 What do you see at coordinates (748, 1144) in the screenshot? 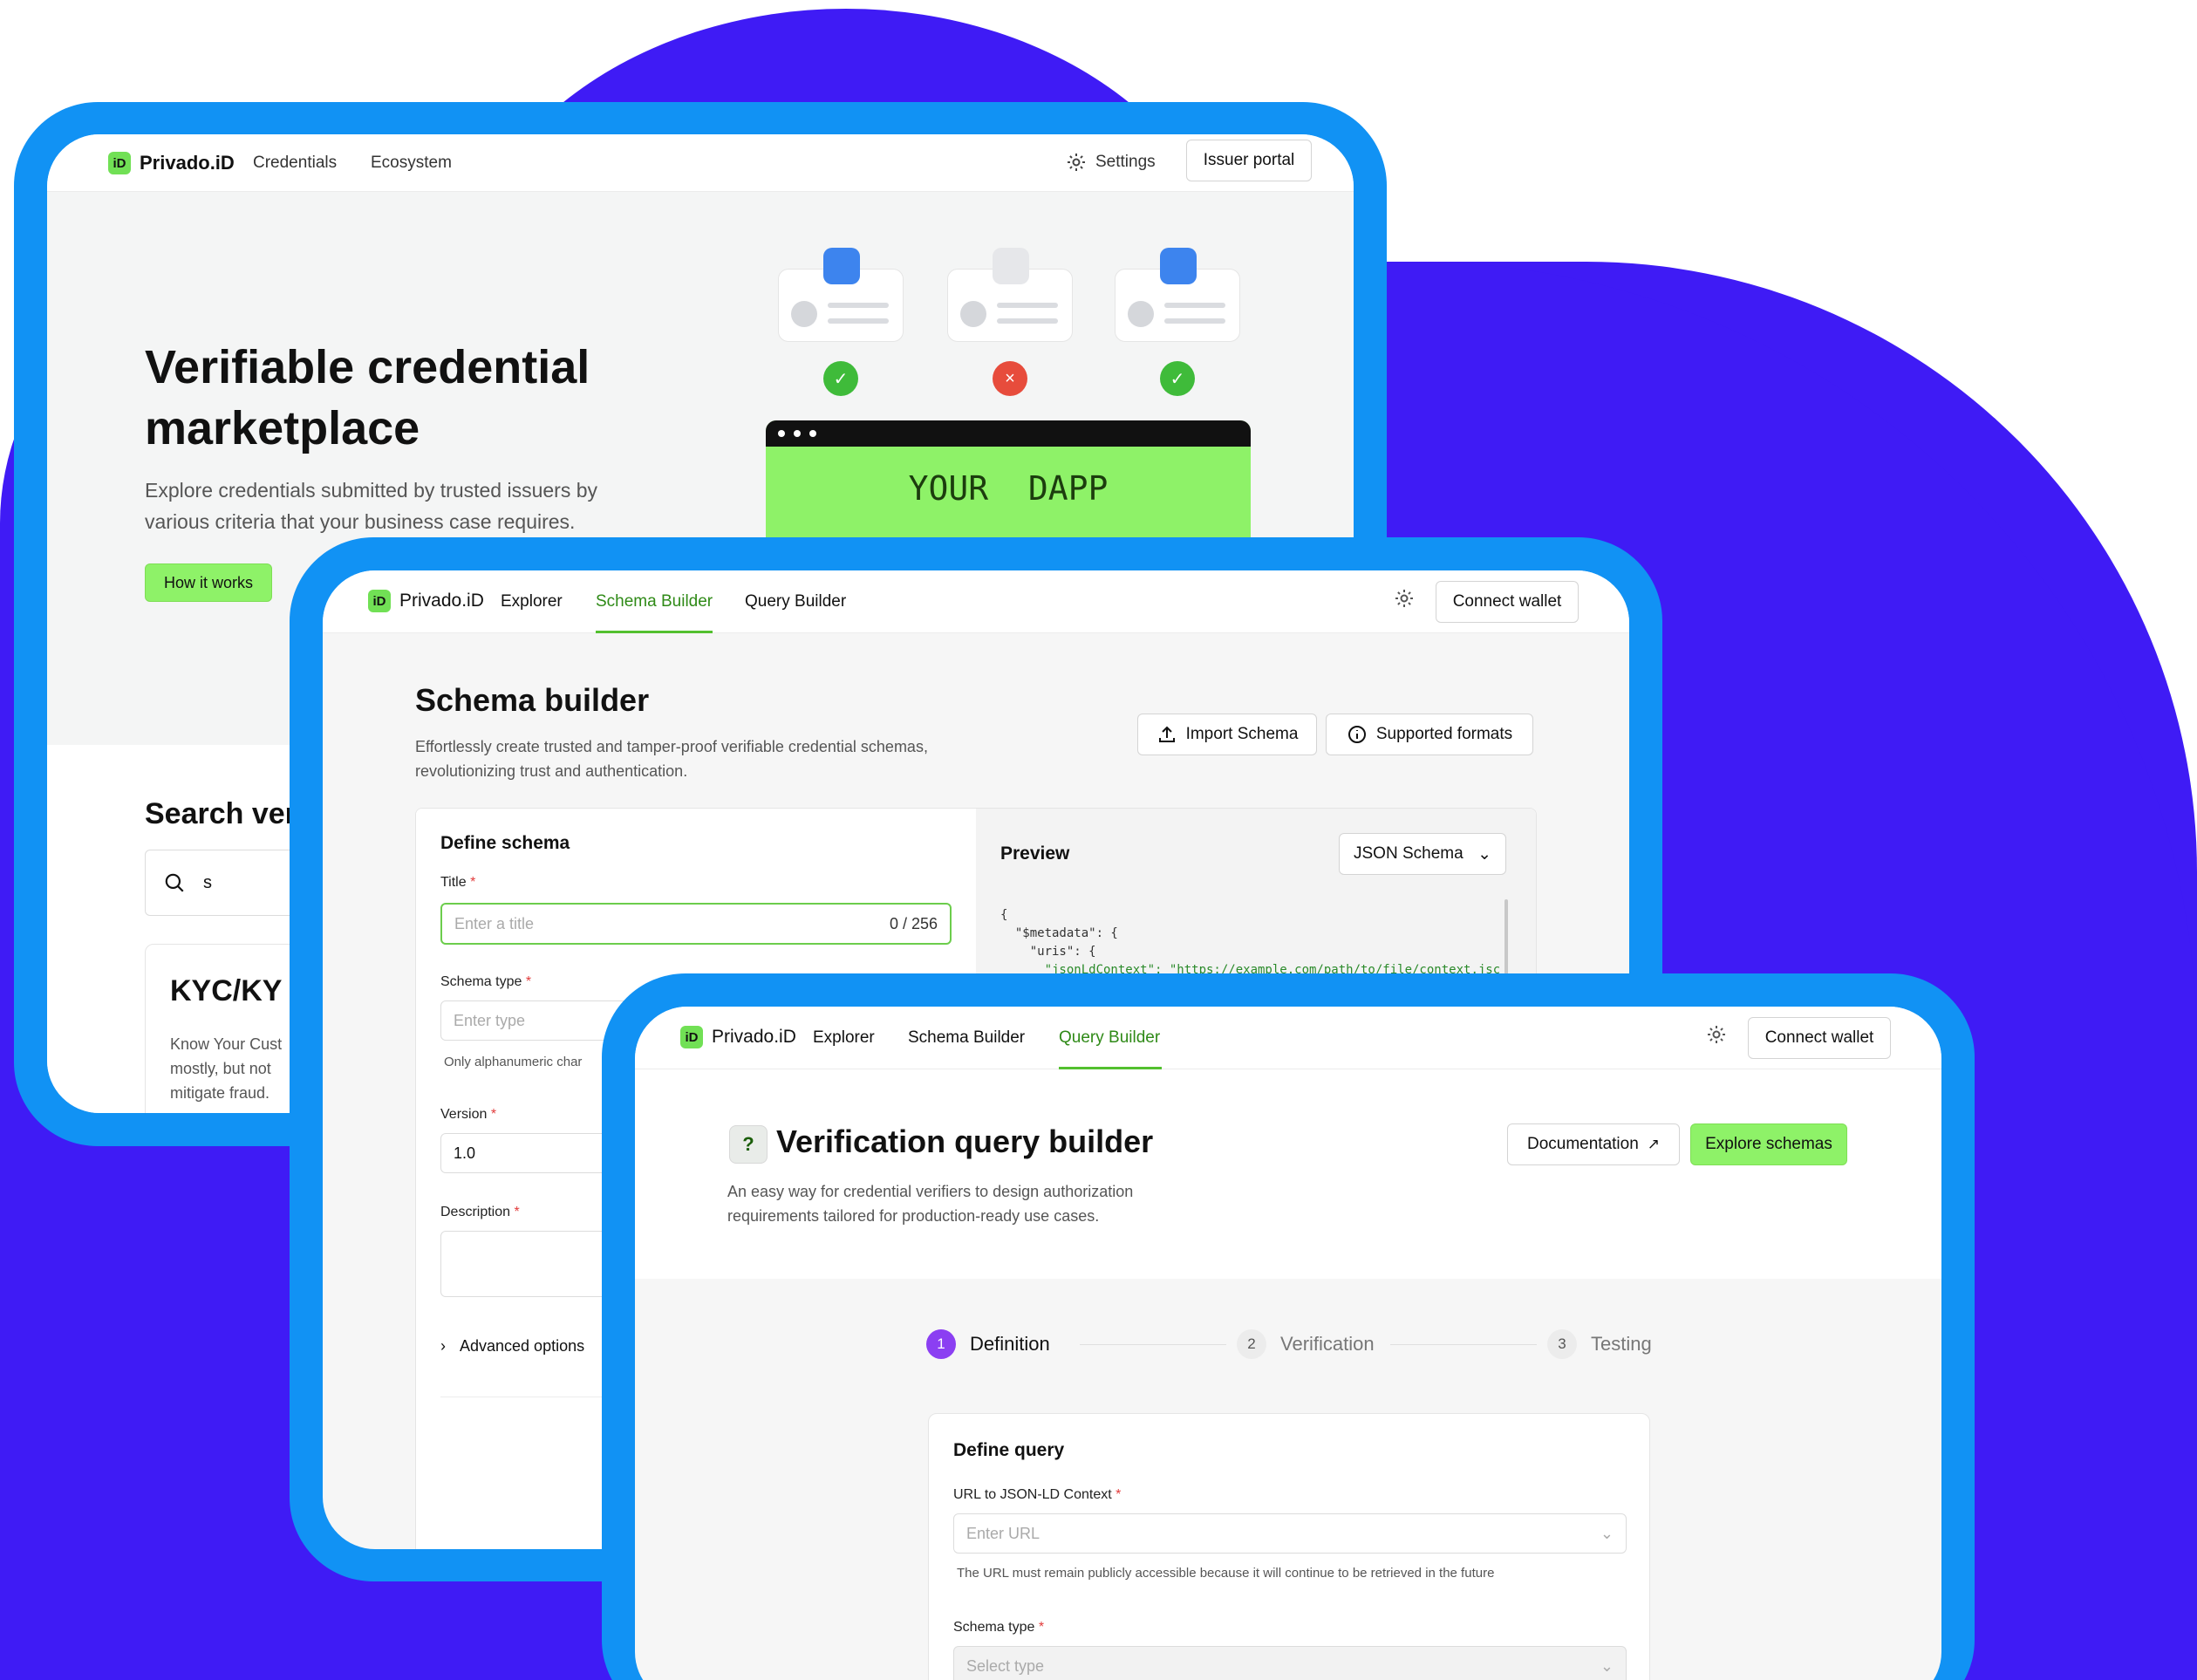
I see `question-icon: ?` at bounding box center [748, 1144].